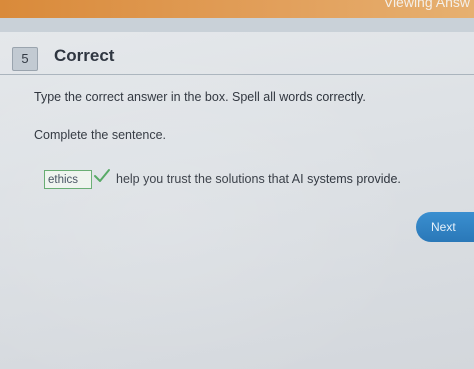  What do you see at coordinates (100, 135) in the screenshot?
I see `question-prompt: Complete the sentence.` at bounding box center [100, 135].